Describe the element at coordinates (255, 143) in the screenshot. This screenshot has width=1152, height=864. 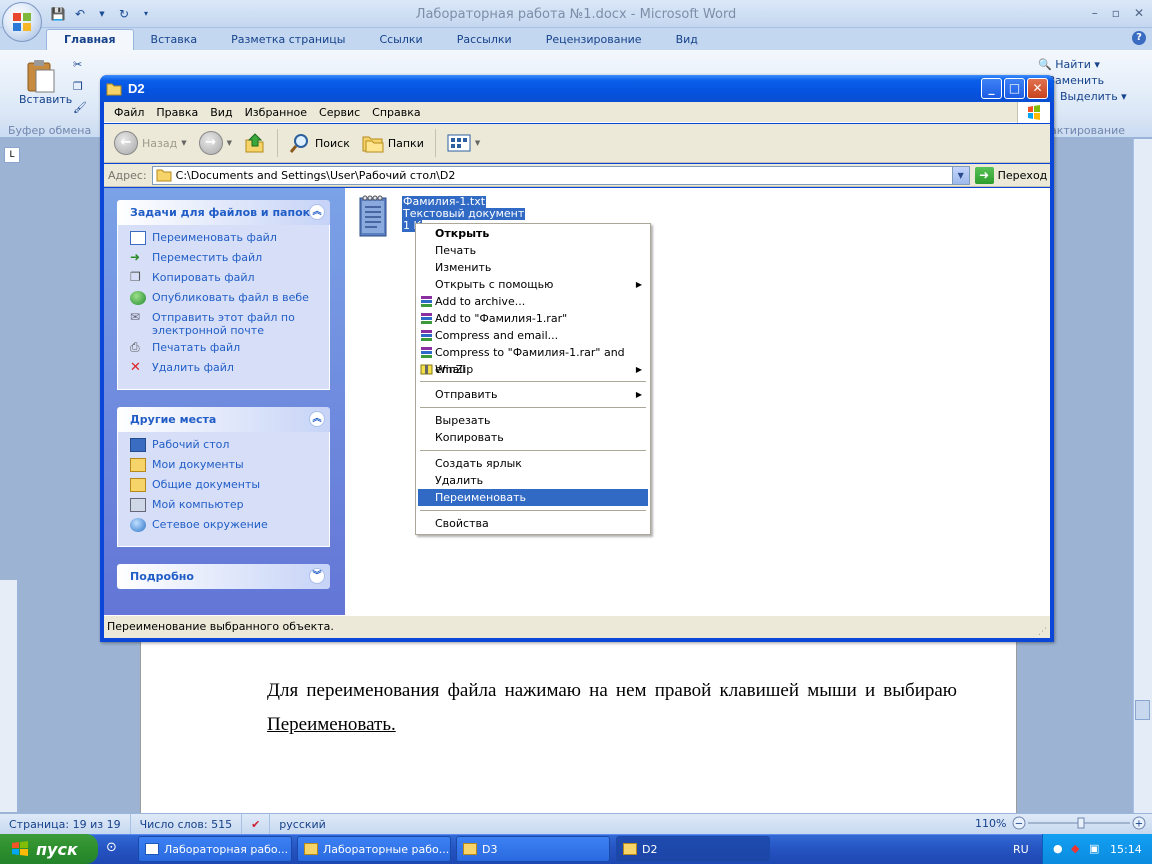
I see `up-folder-button` at that location.